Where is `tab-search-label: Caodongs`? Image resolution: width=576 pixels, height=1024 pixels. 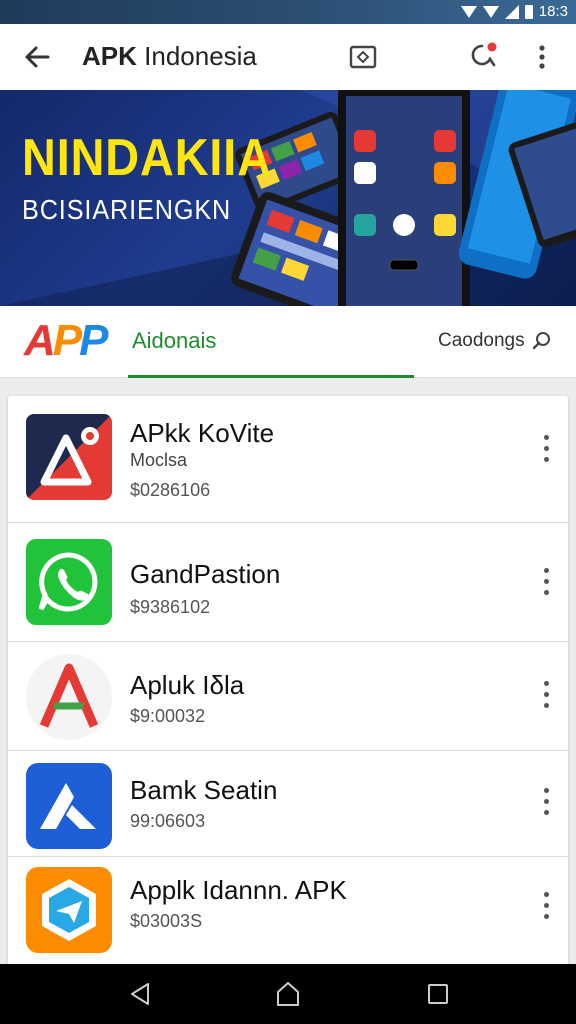
tab-search-label: Caodongs is located at coordinates (481, 340).